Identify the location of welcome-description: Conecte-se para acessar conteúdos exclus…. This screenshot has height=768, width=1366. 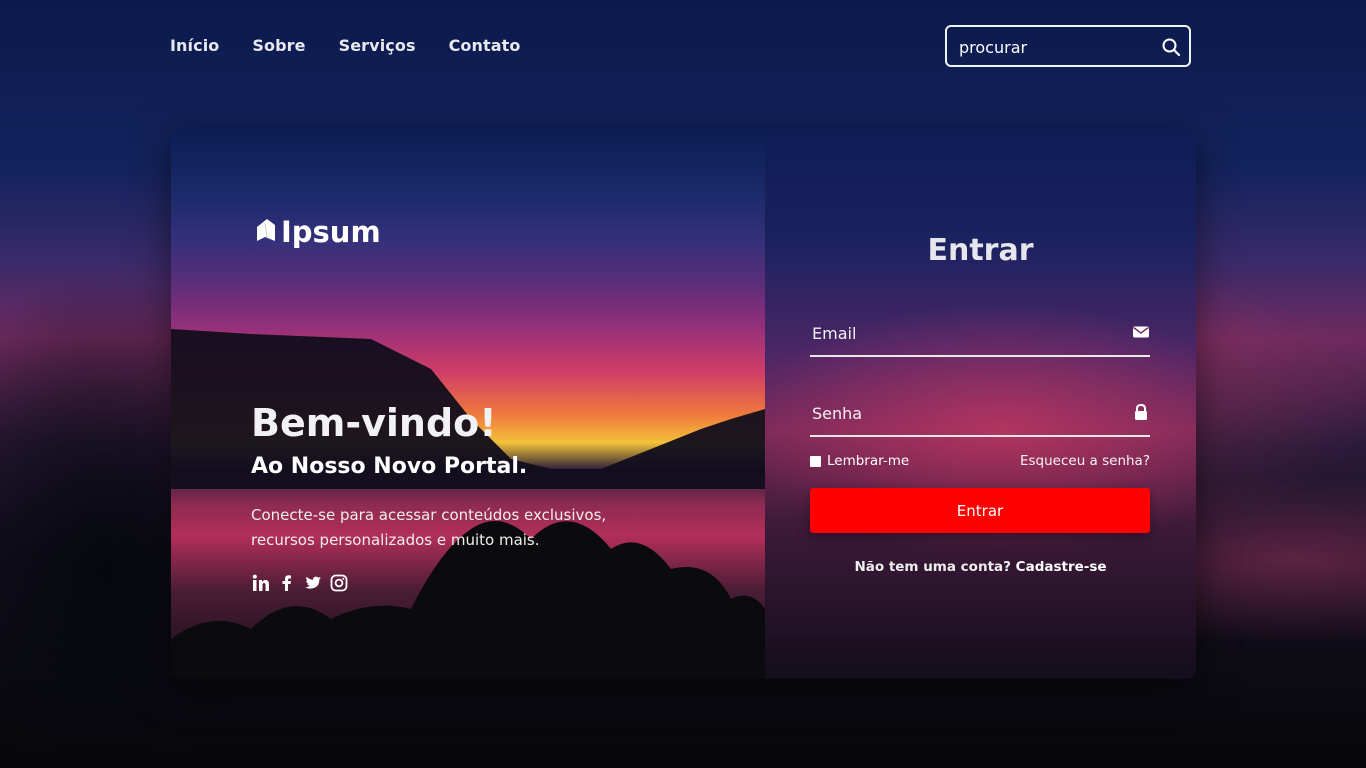
(429, 527).